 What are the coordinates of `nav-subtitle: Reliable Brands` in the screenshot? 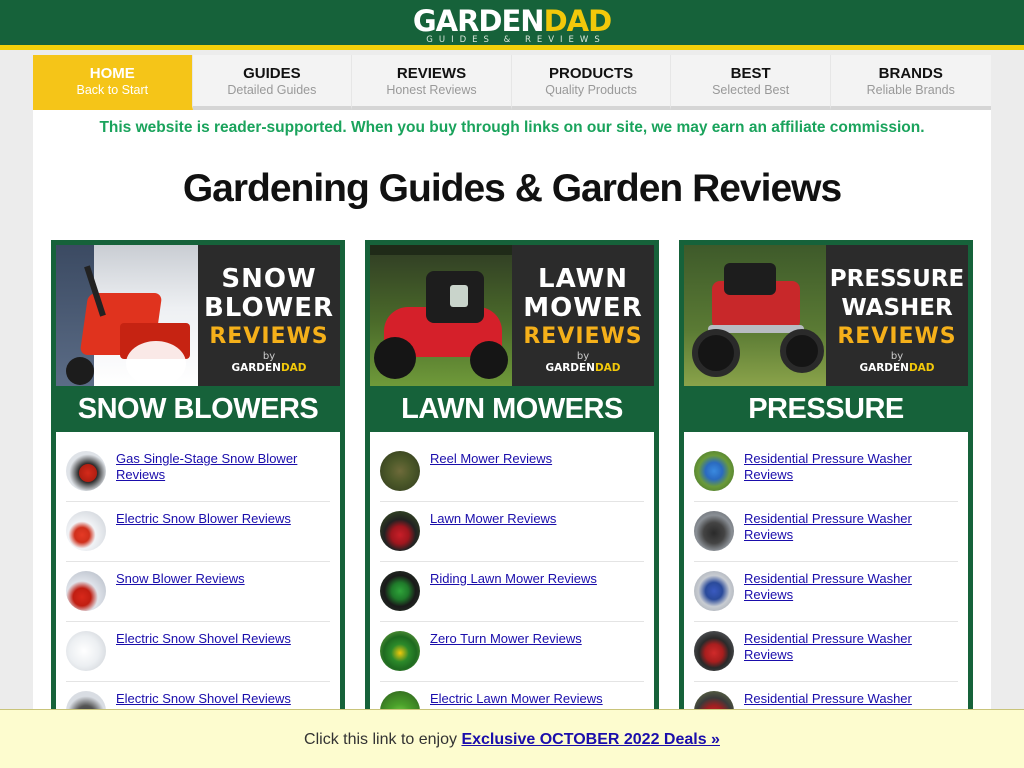 It's located at (910, 90).